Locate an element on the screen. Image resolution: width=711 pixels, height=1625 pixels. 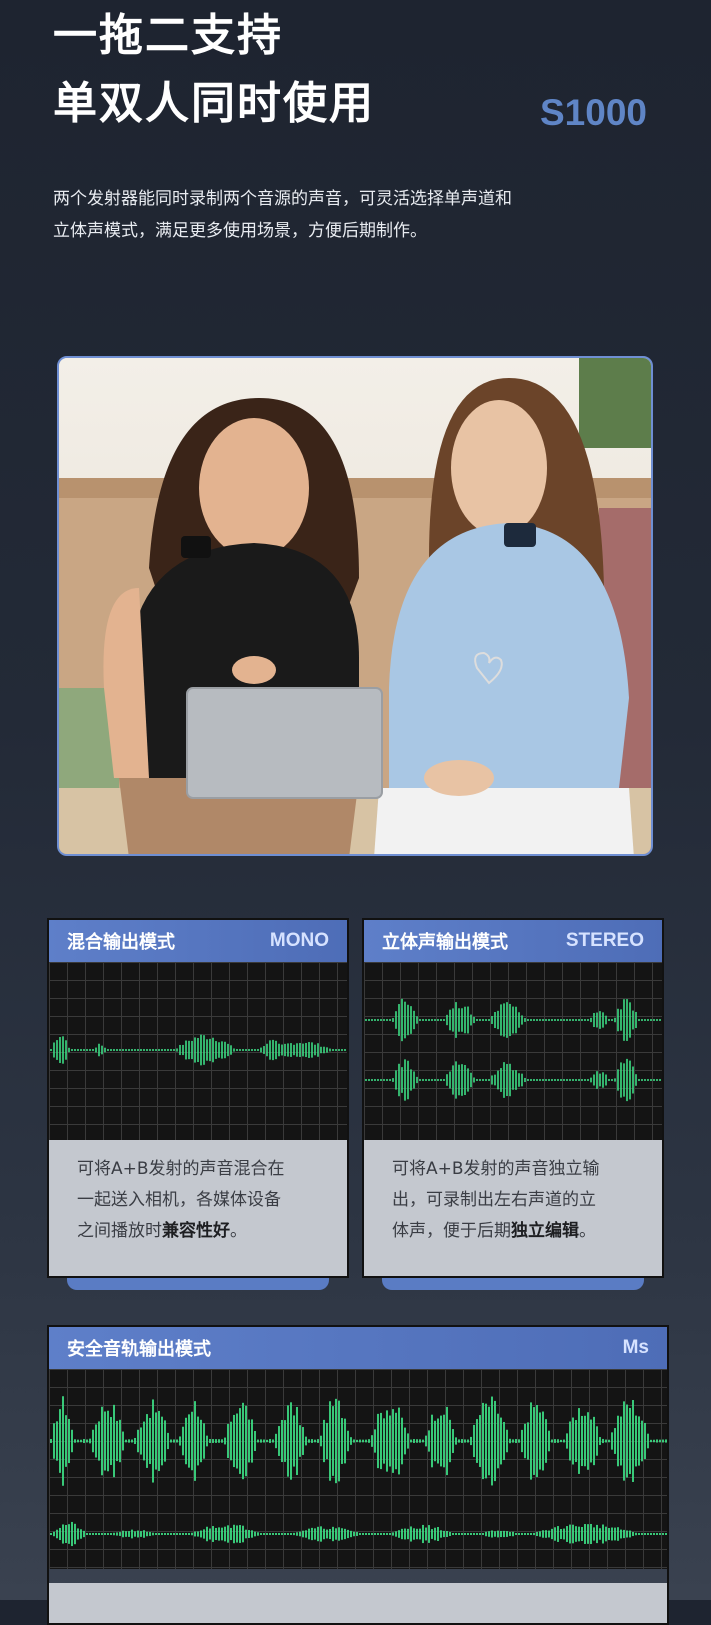
card-text-prefix: 体声，便于后期 is located at coordinates (451, 1231).